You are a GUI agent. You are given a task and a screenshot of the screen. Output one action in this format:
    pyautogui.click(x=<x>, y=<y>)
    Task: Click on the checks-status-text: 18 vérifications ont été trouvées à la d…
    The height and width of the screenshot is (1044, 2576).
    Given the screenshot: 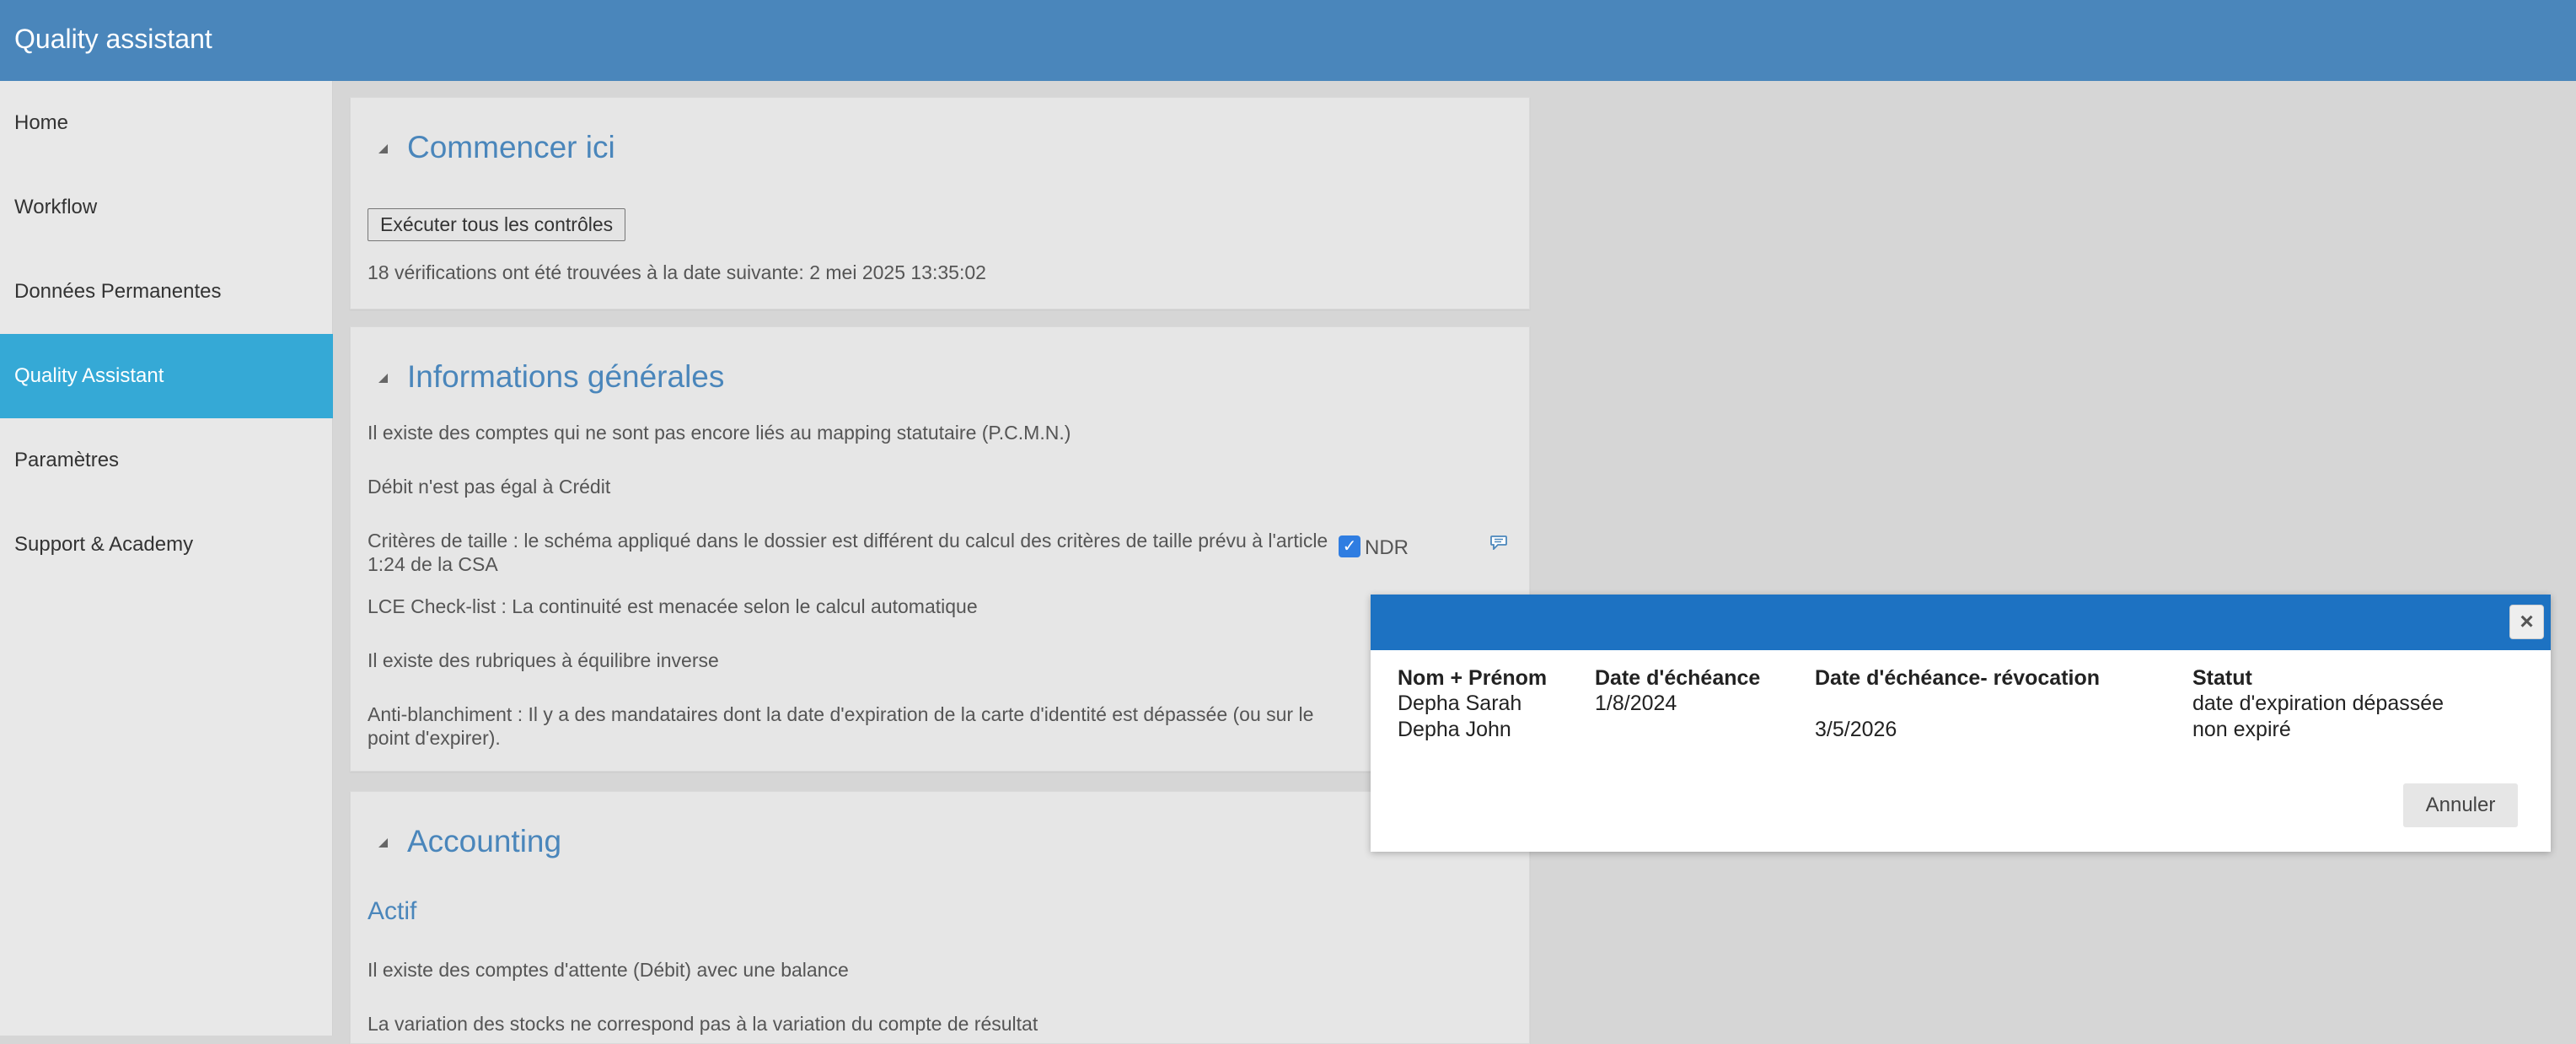 What is the action you would take?
    pyautogui.click(x=677, y=272)
    